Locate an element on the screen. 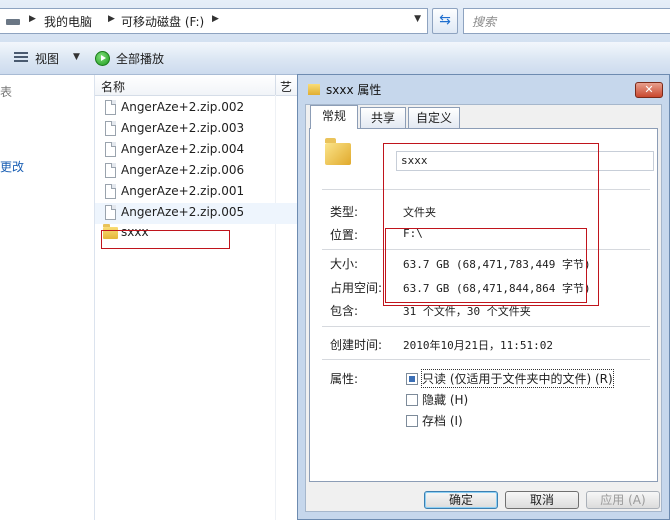 The image size is (670, 520). views-button: 视图 is located at coordinates (47, 58).